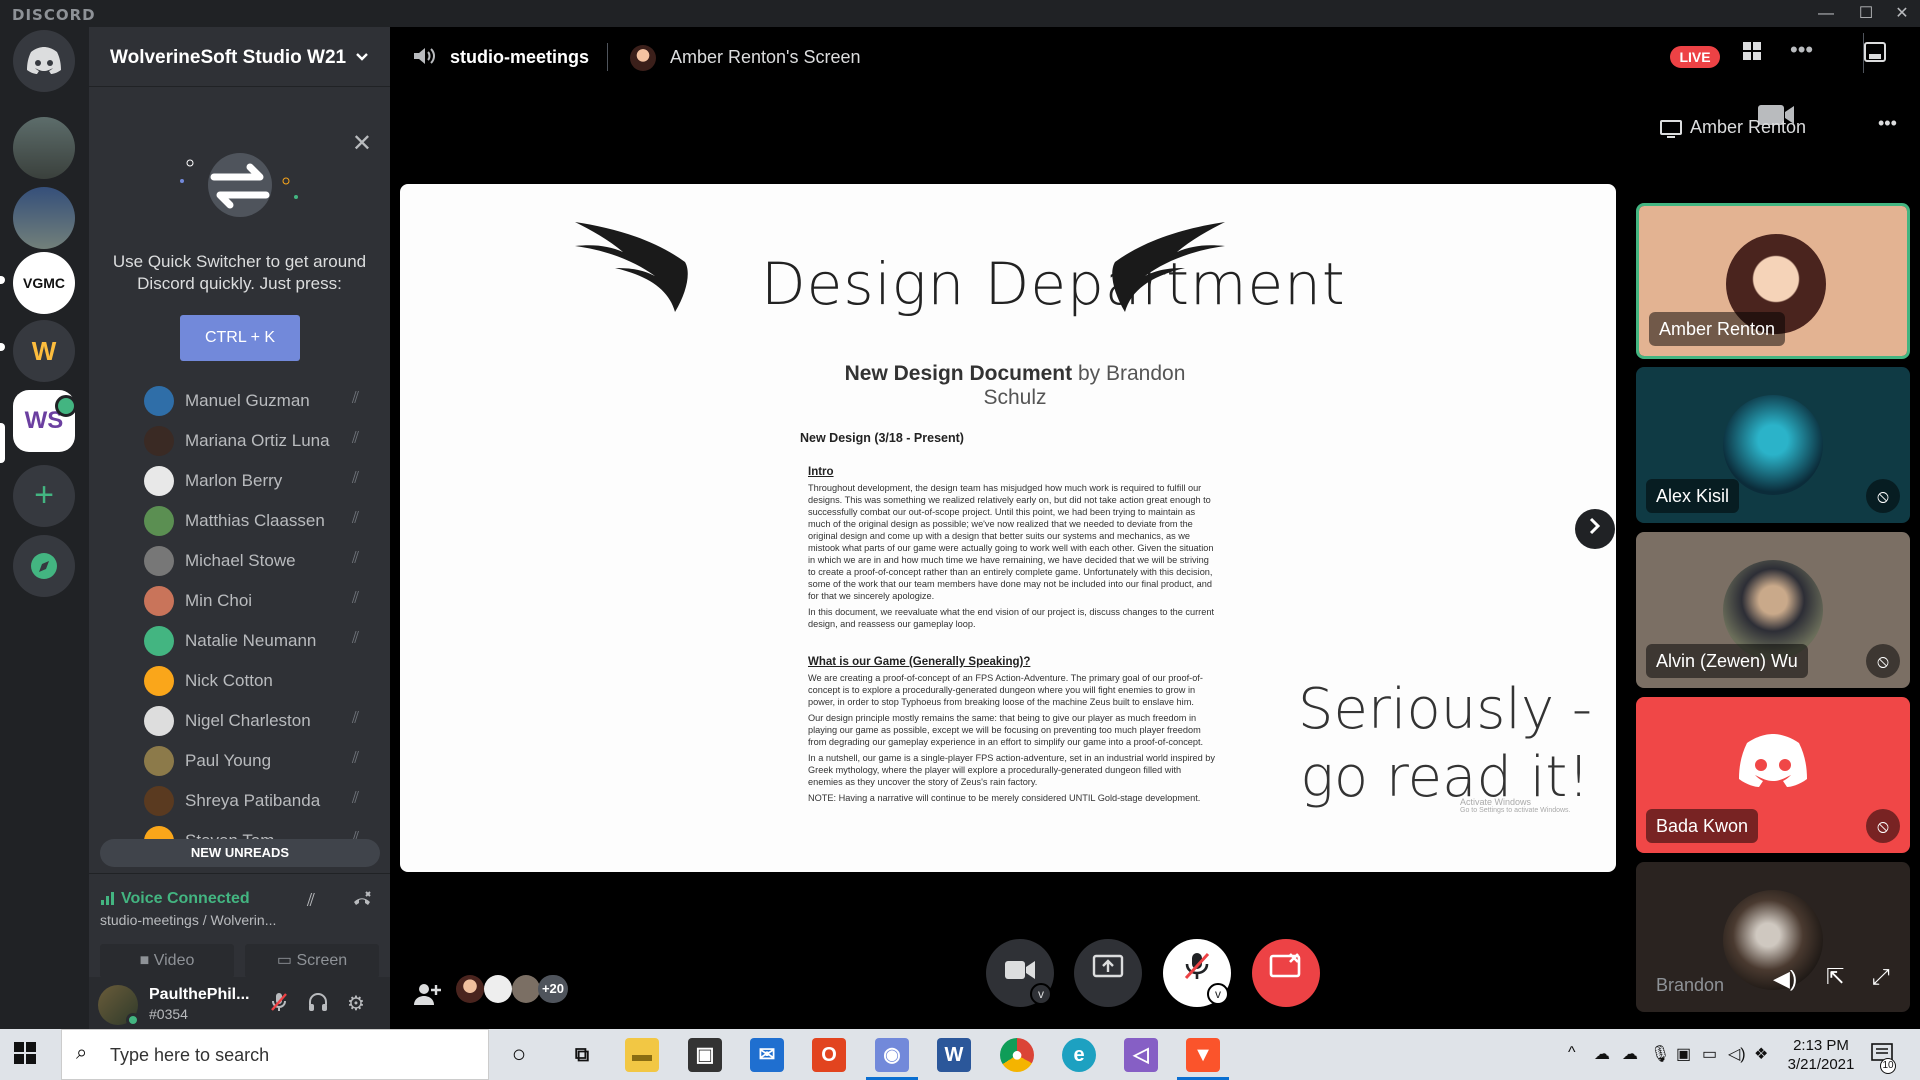  I want to click on grid-view-icon, so click(1752, 54).